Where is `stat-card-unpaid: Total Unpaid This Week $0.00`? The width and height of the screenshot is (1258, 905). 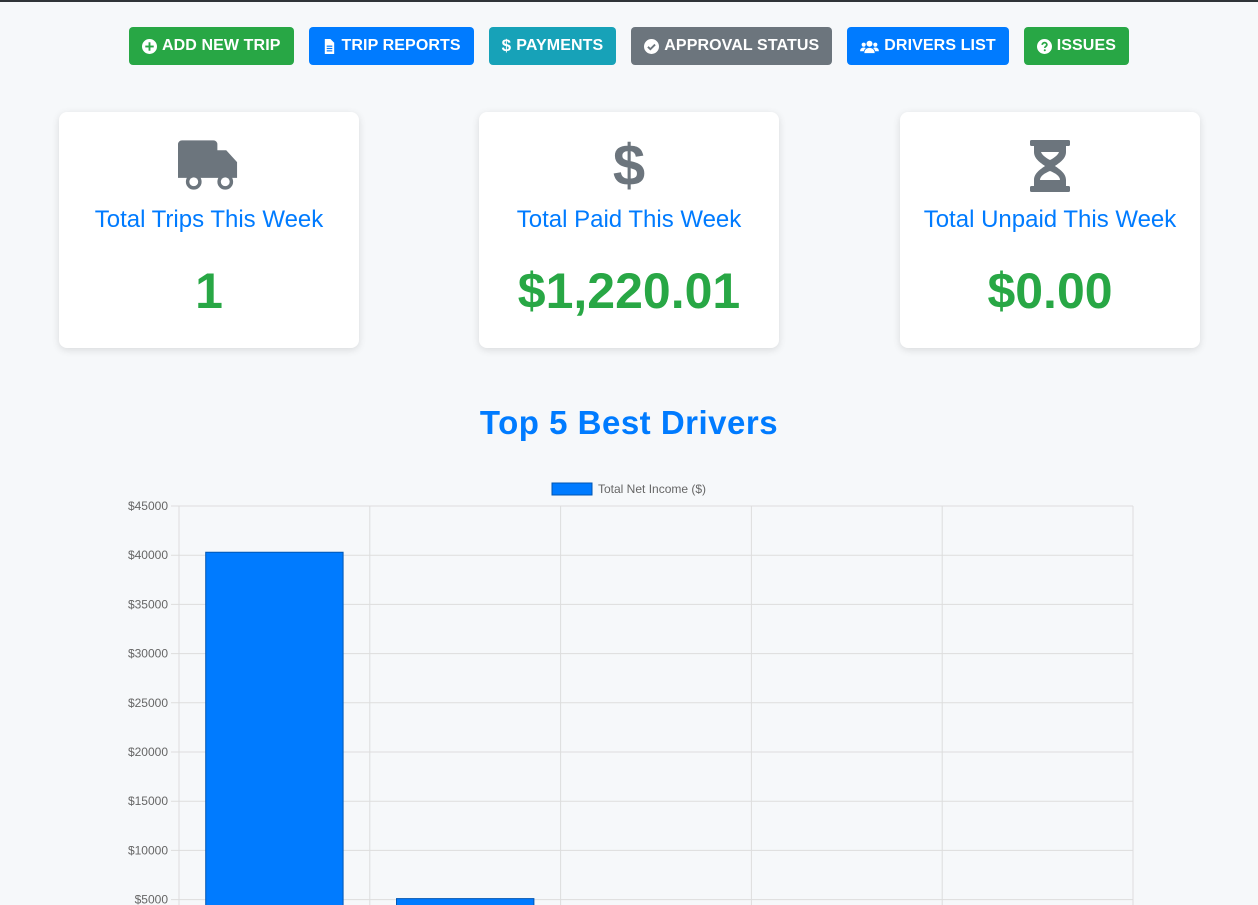
stat-card-unpaid: Total Unpaid This Week $0.00 is located at coordinates (1050, 230).